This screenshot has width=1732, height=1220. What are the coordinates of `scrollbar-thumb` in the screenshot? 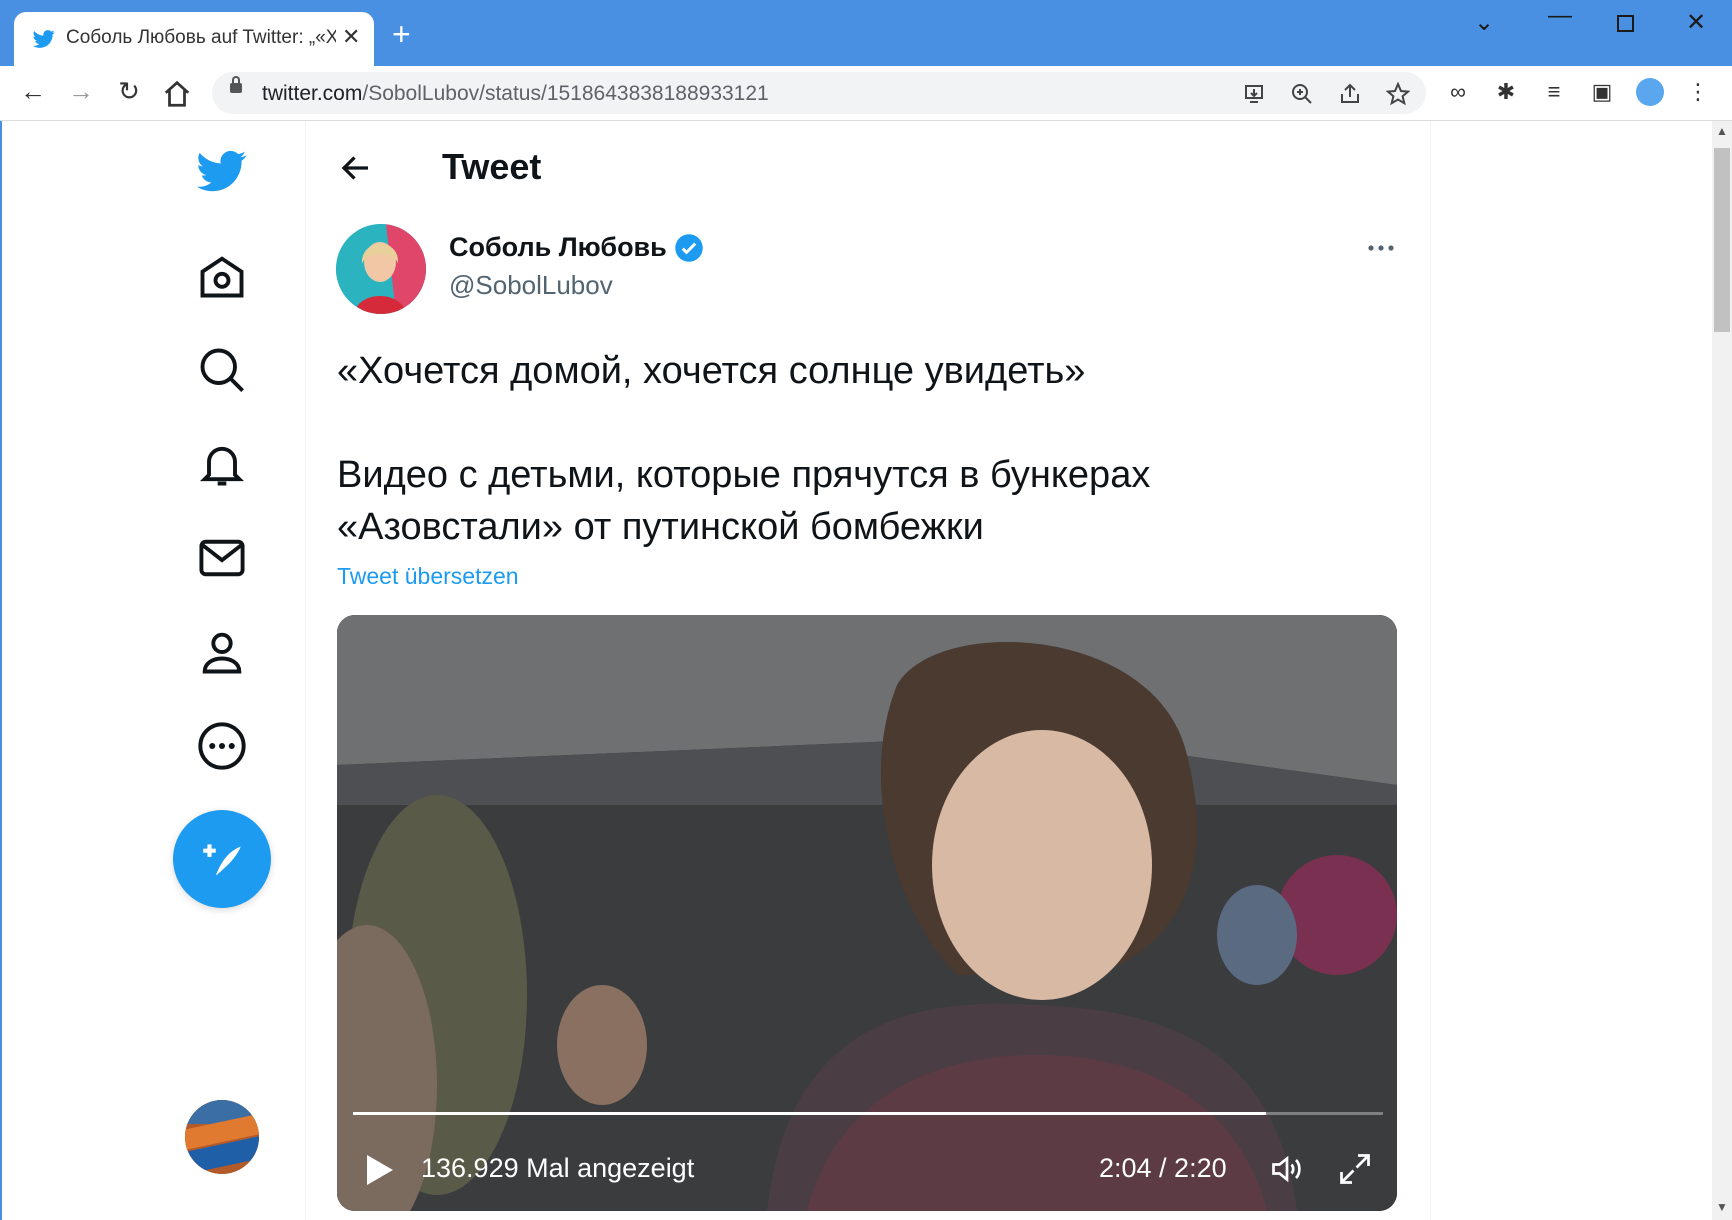 It's located at (1722, 240).